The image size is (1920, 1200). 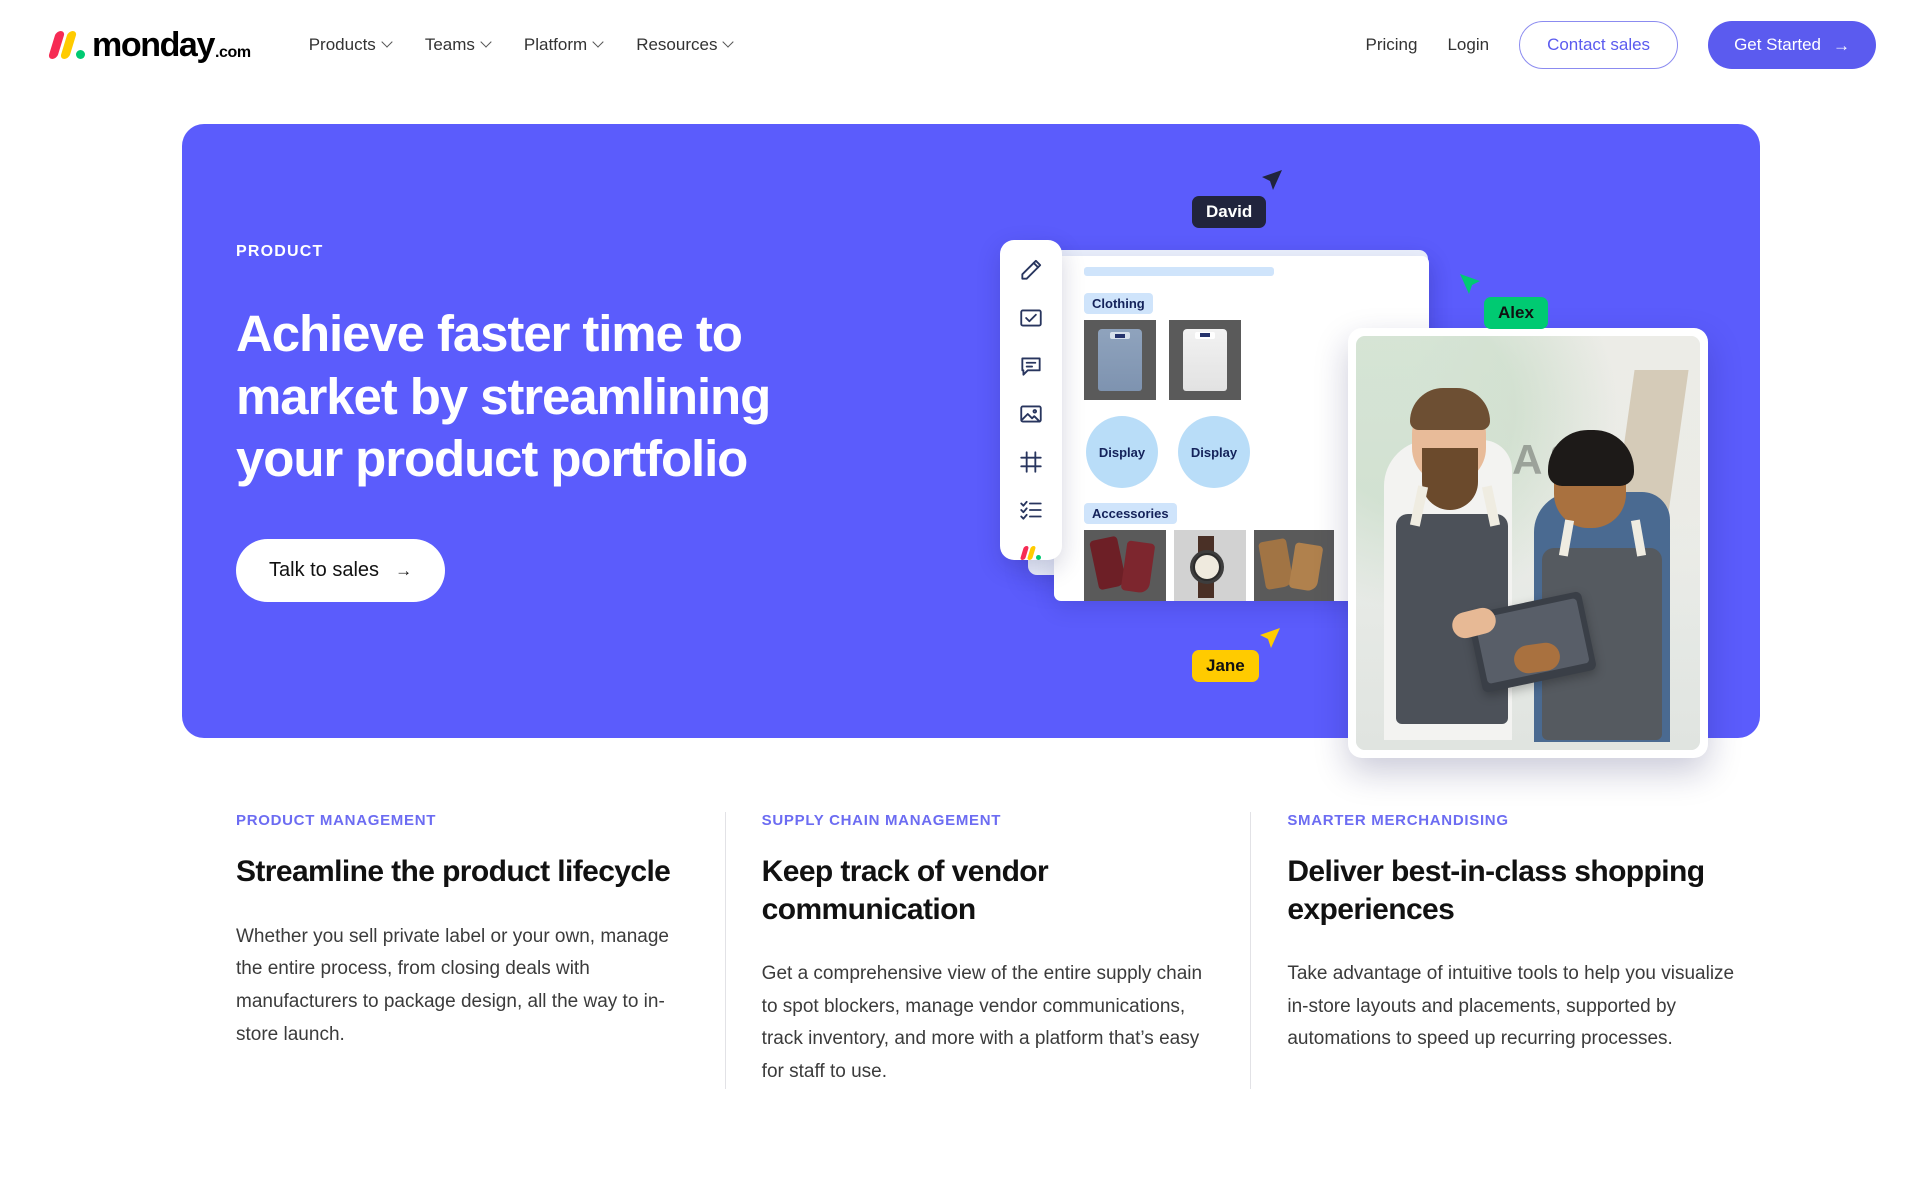 I want to click on get-started-button: Get Started →, so click(x=1792, y=45).